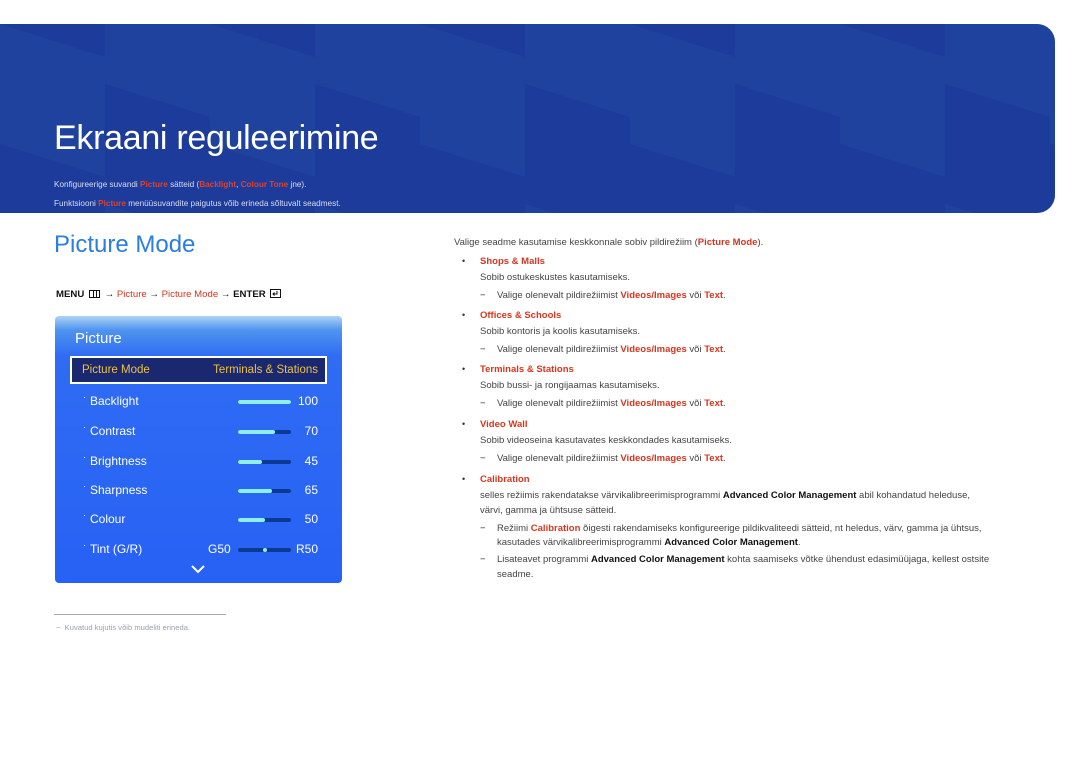 The height and width of the screenshot is (763, 1080). Describe the element at coordinates (183, 184) in the screenshot. I see `text: sätteid (` at that location.